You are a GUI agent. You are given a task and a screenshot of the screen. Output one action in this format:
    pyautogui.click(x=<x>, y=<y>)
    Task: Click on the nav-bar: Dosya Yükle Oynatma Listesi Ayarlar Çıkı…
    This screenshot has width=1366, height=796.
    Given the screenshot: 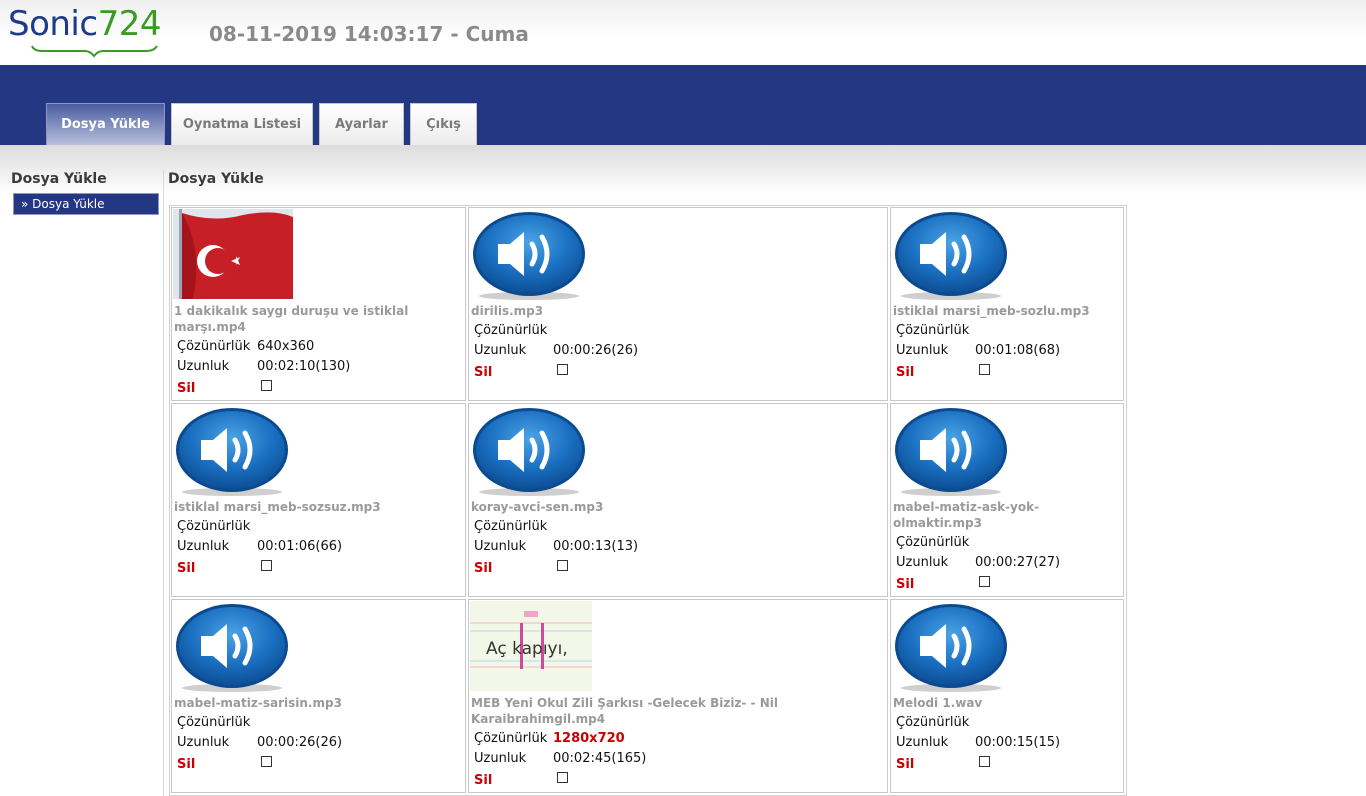 What is the action you would take?
    pyautogui.click(x=683, y=105)
    